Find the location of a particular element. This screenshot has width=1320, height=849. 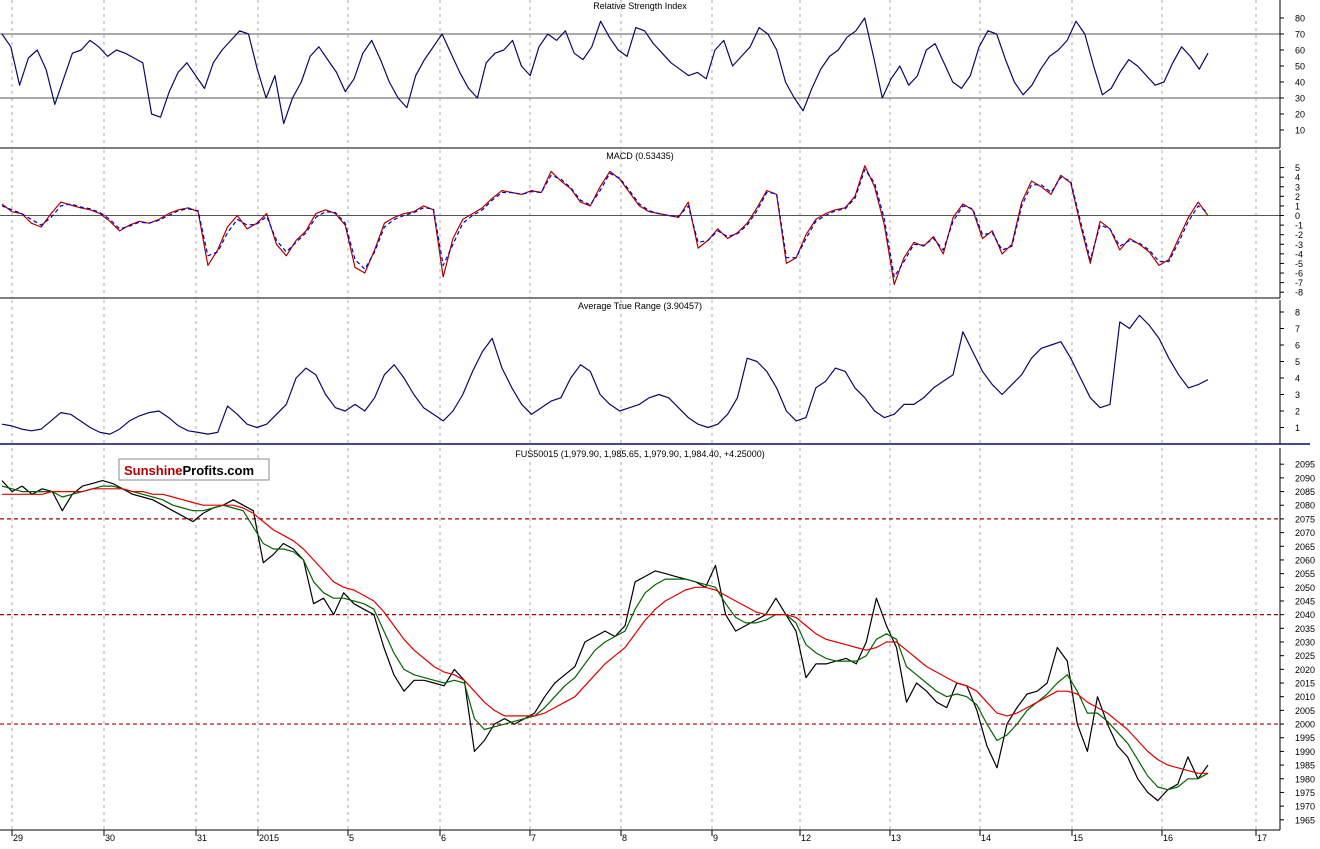

y-tick-label: -1 is located at coordinates (1299, 226).